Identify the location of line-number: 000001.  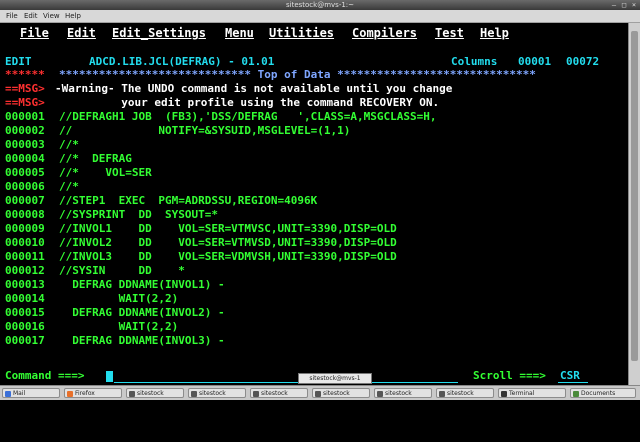
(25, 117).